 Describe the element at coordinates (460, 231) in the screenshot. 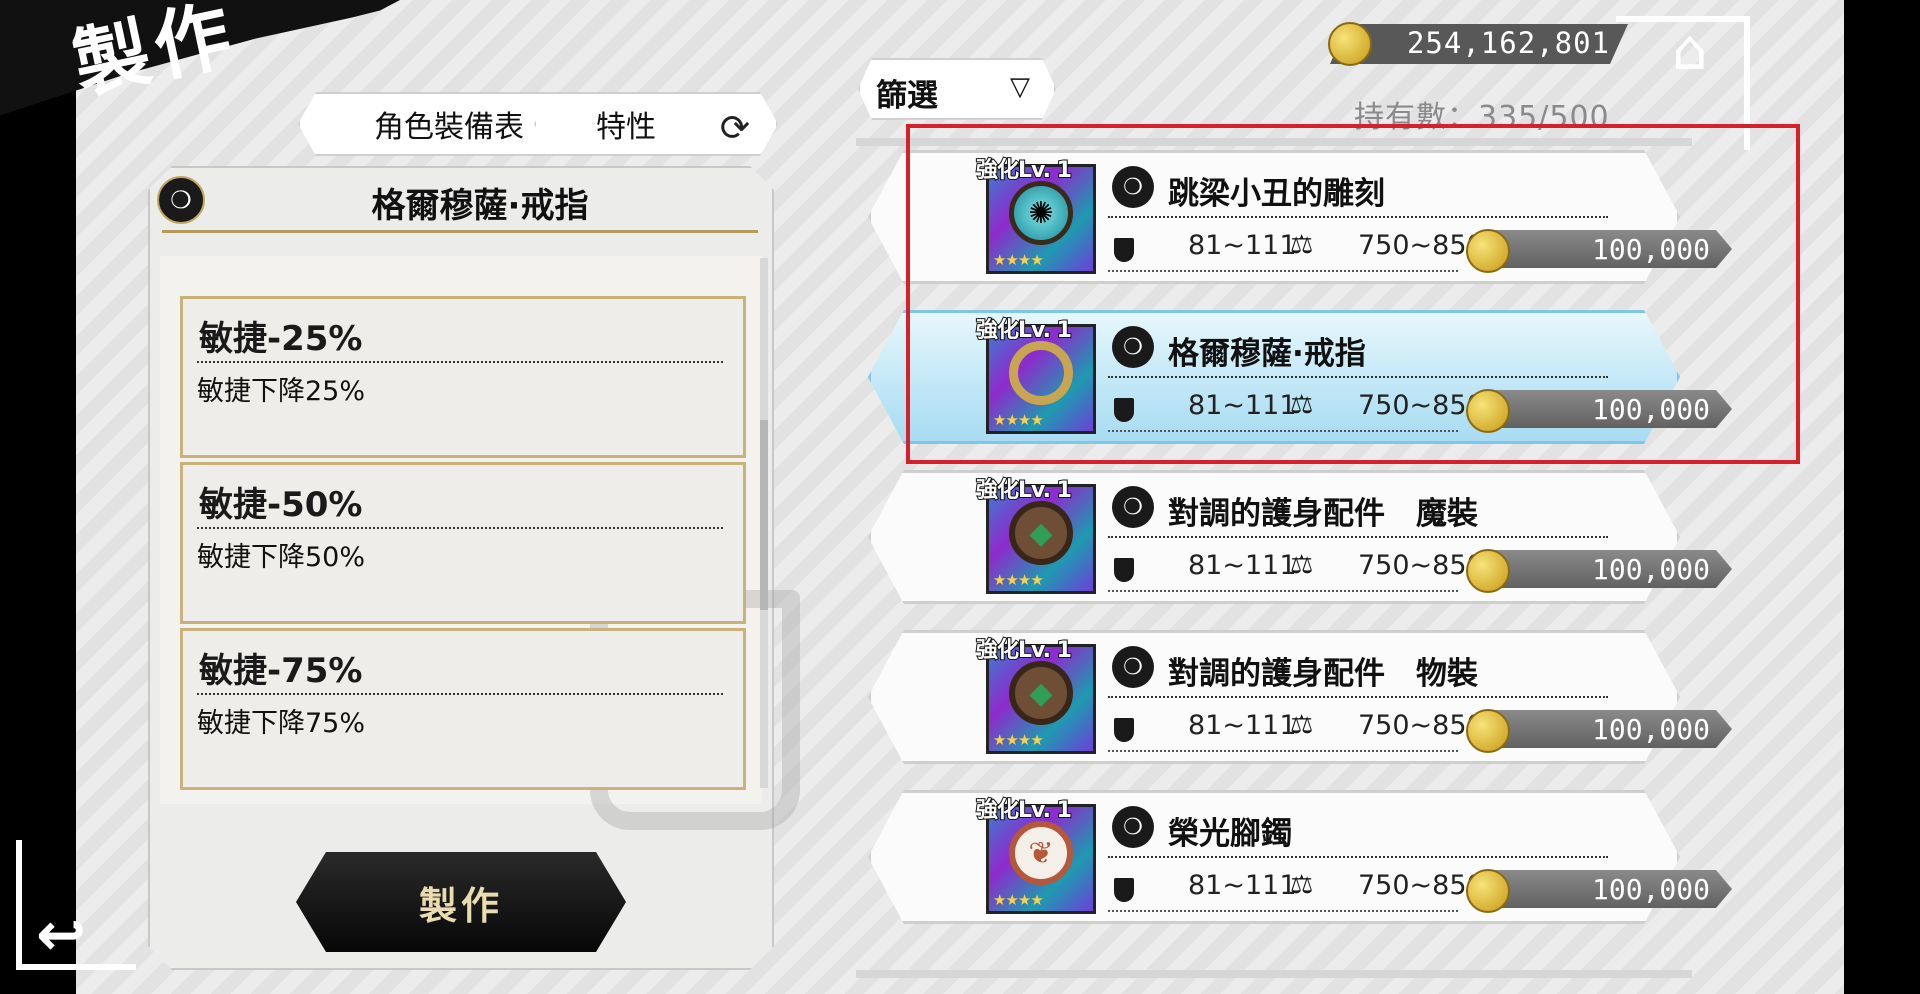

I see `detail-divider` at that location.